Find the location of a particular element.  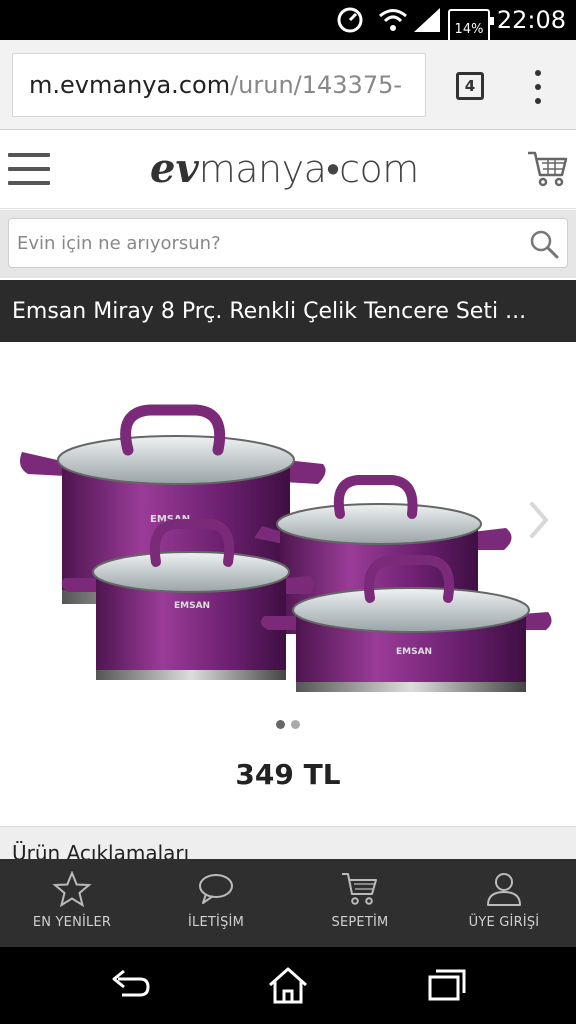

system-nav-bar is located at coordinates (288, 985).